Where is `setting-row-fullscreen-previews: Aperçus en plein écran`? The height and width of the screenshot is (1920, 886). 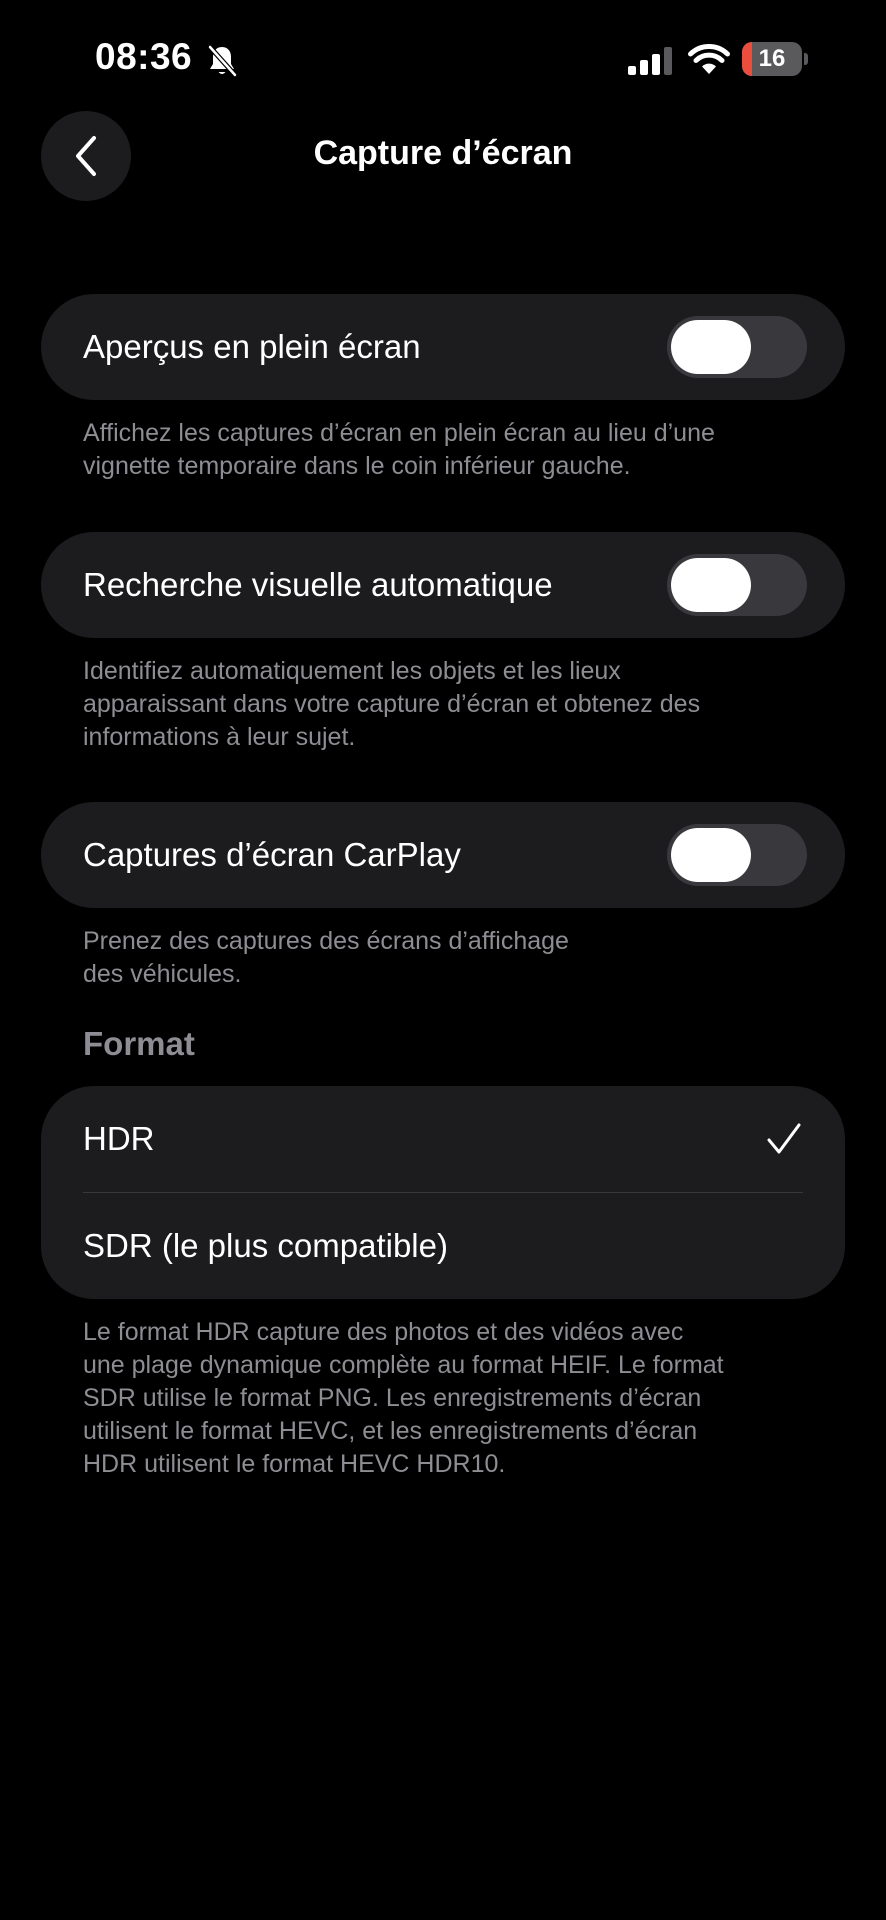 setting-row-fullscreen-previews: Aperçus en plein écran is located at coordinates (443, 347).